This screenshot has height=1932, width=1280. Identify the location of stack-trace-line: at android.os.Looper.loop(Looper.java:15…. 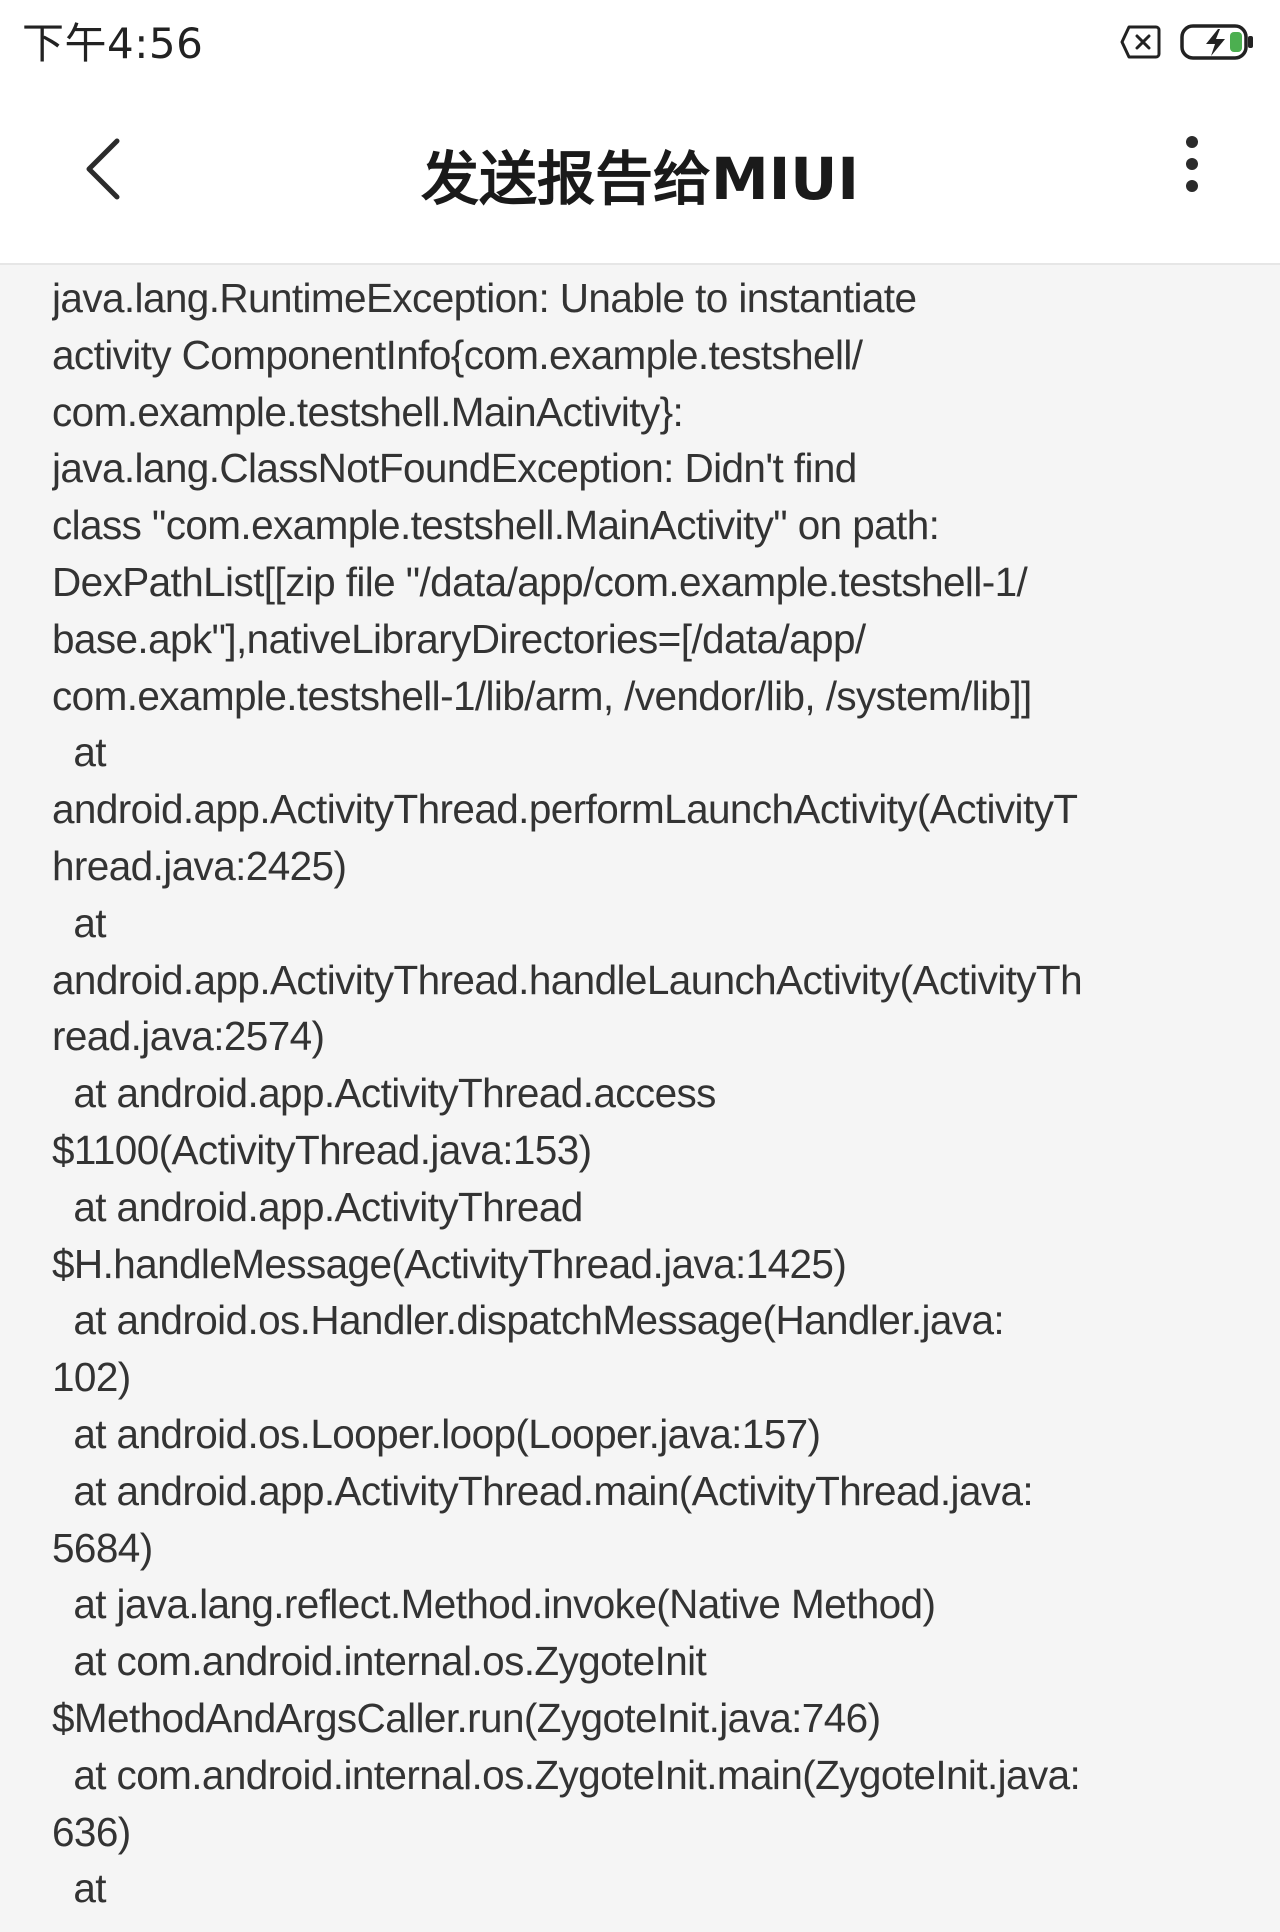
(436, 1433).